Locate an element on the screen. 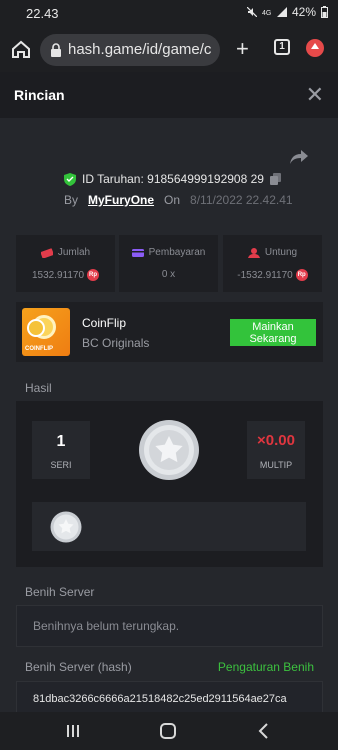  stat-payout: Pembayaran 0 x is located at coordinates (168, 263).